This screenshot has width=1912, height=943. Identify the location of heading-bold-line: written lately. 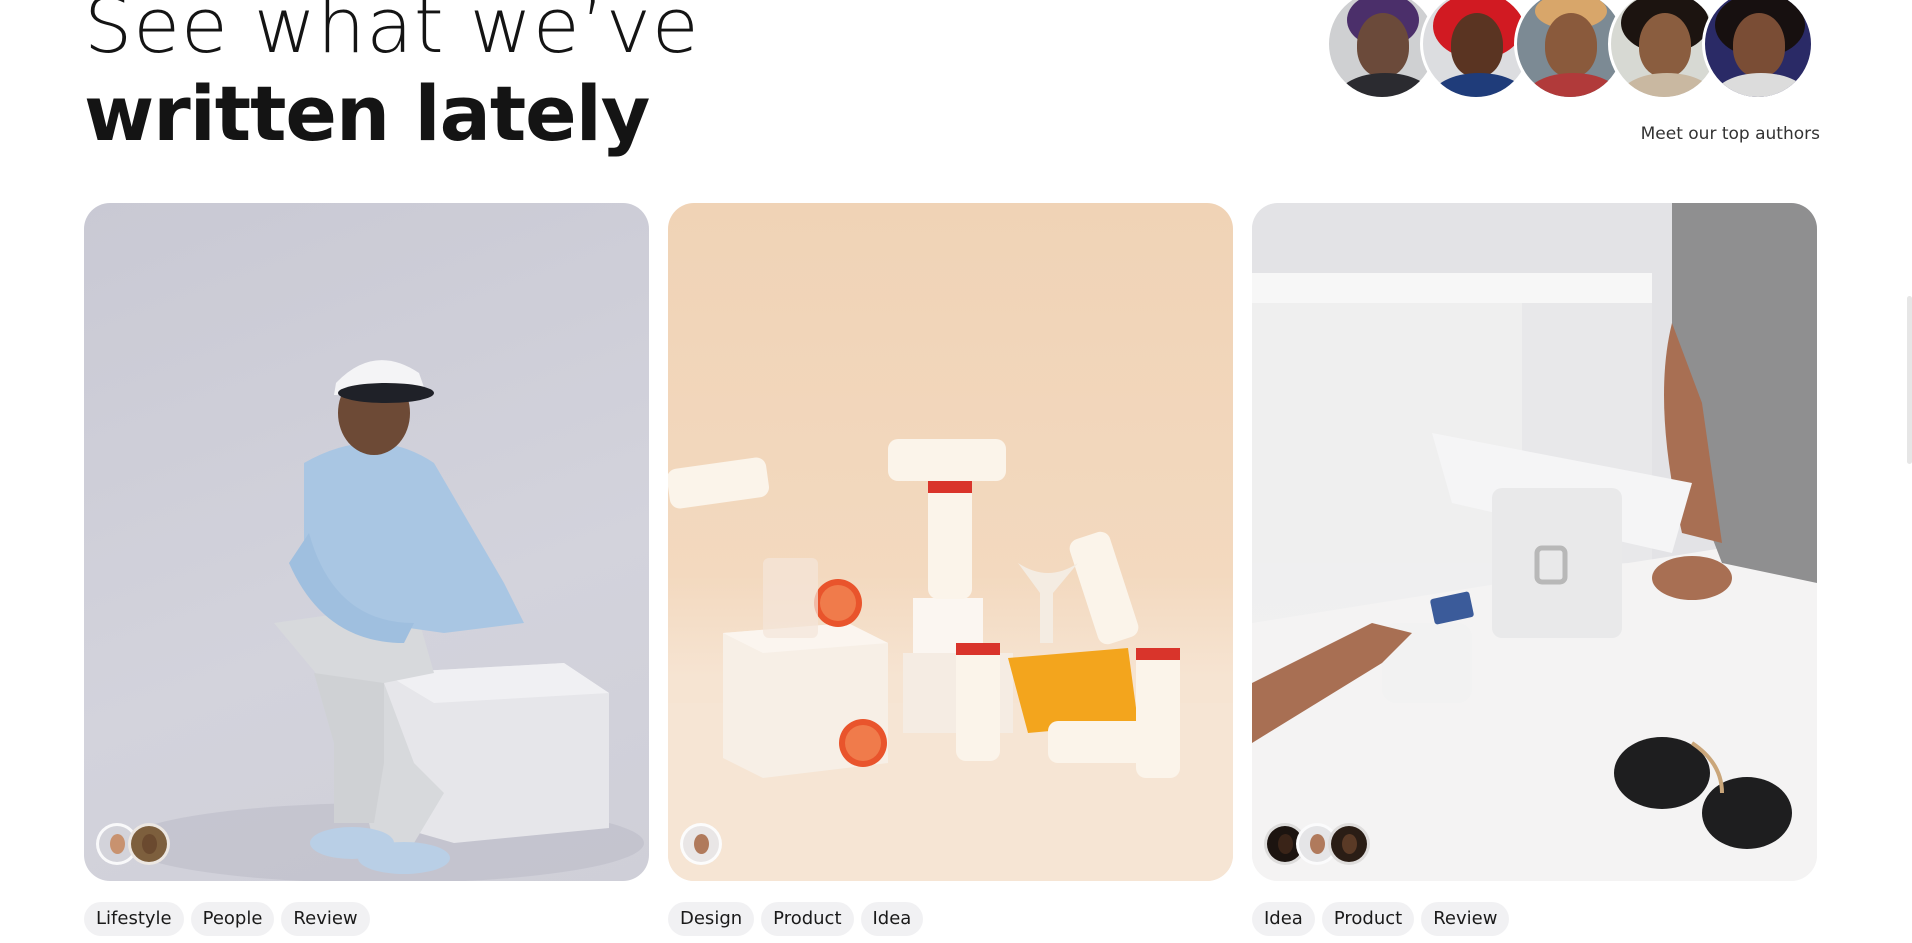
(367, 113).